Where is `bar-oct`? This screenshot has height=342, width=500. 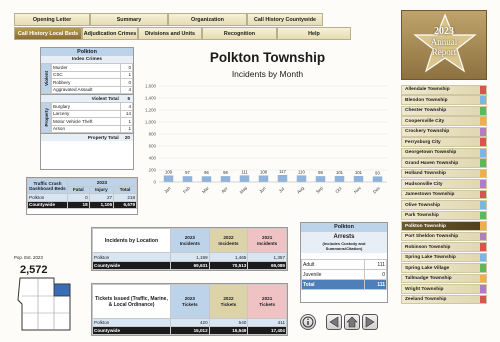
bar-oct is located at coordinates (339, 178).